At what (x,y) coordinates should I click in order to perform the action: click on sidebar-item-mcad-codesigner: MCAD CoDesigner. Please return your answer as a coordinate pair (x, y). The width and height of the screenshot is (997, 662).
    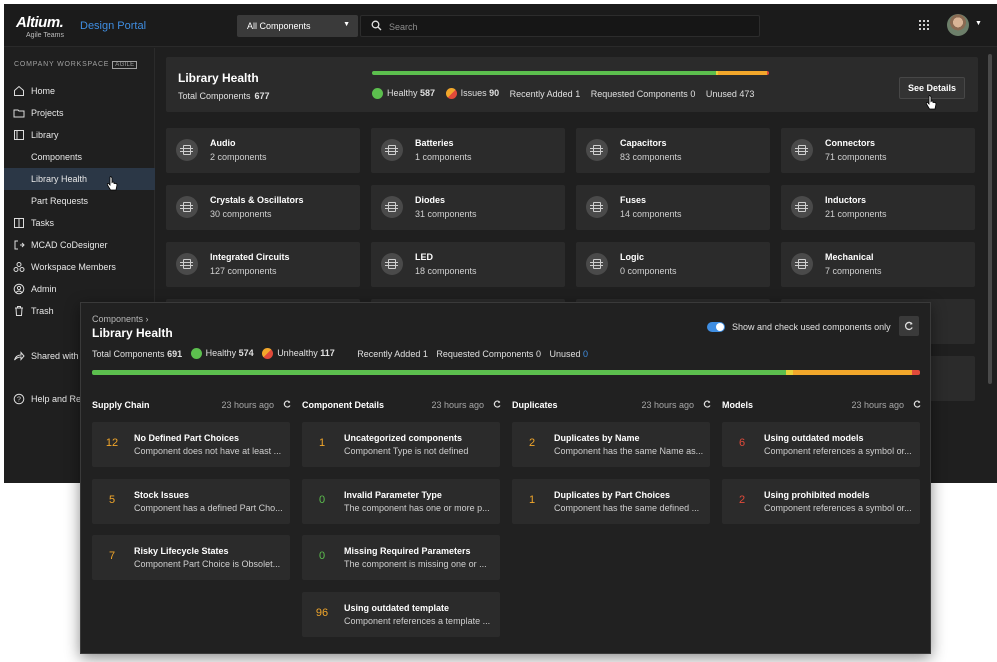
    Looking at the image, I should click on (79, 245).